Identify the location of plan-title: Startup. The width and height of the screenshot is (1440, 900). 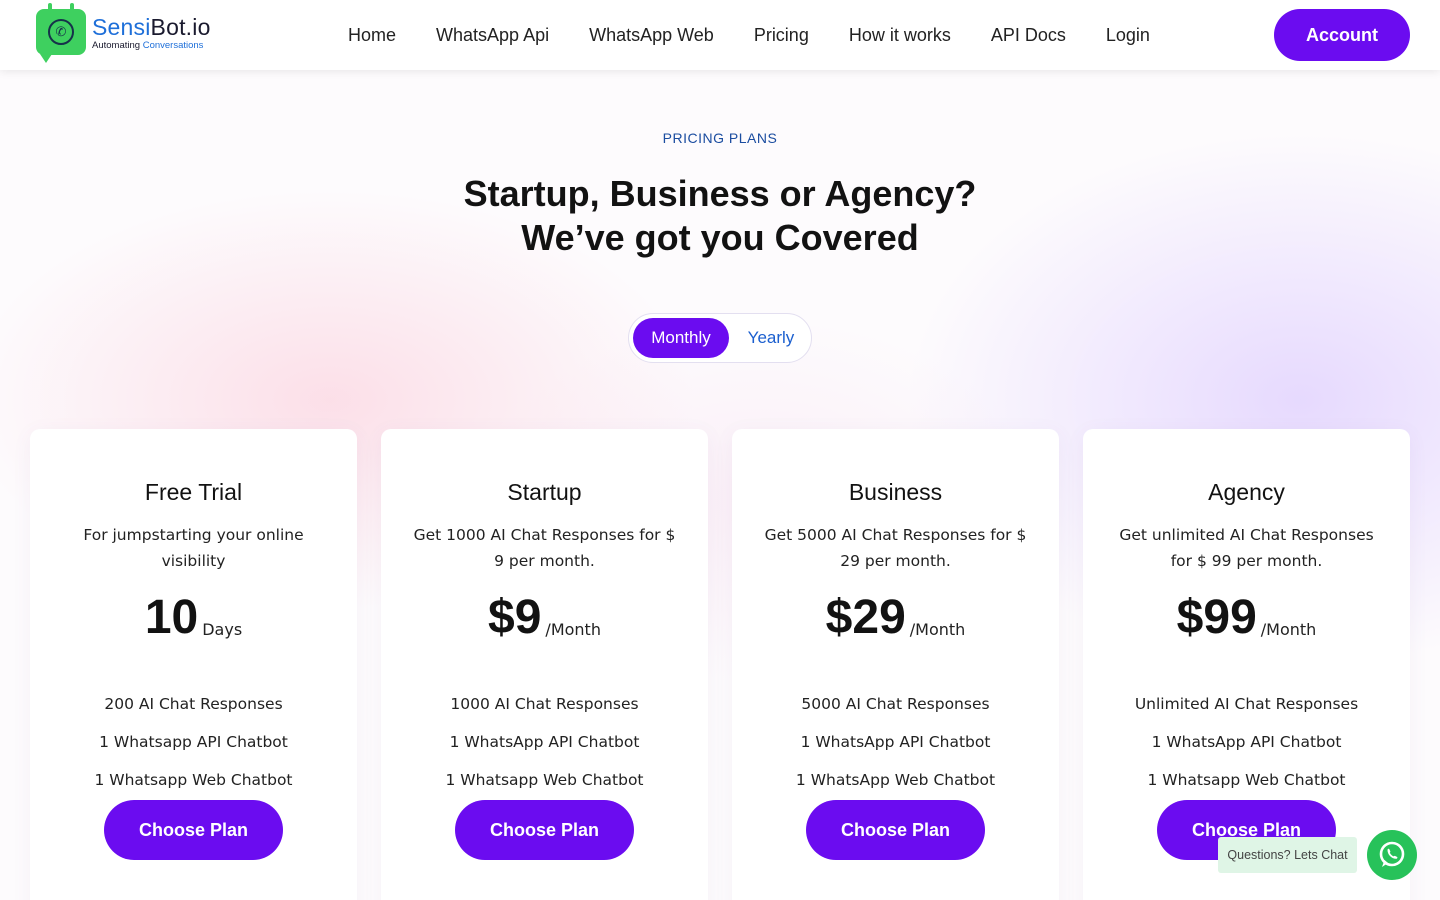
(544, 492).